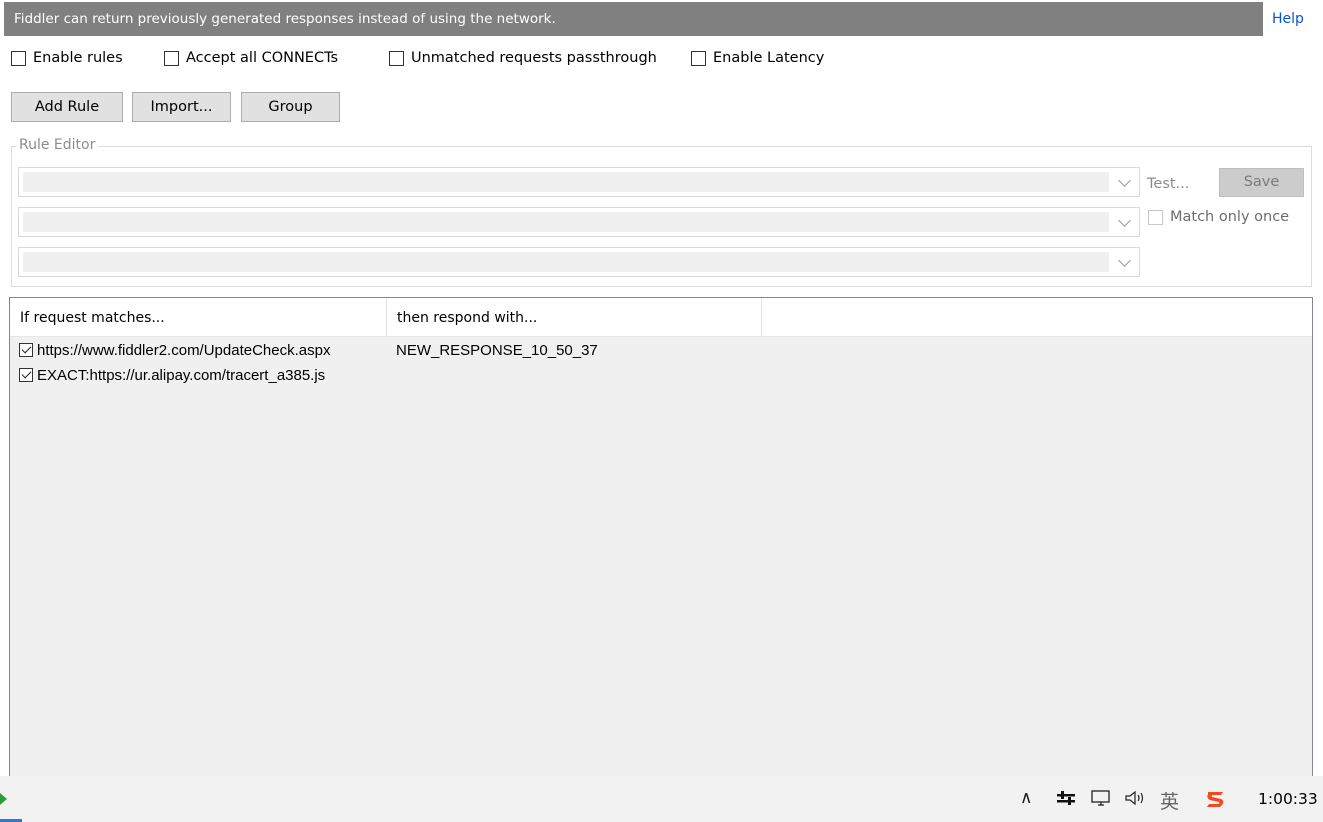  I want to click on help-link: Help, so click(1288, 19).